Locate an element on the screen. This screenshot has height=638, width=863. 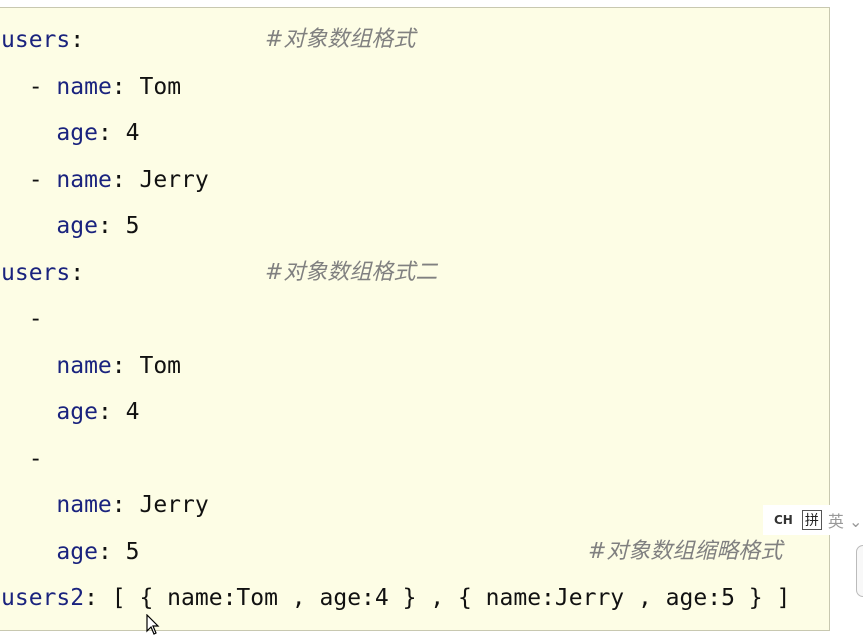
side-scroll-widget is located at coordinates (859, 571).